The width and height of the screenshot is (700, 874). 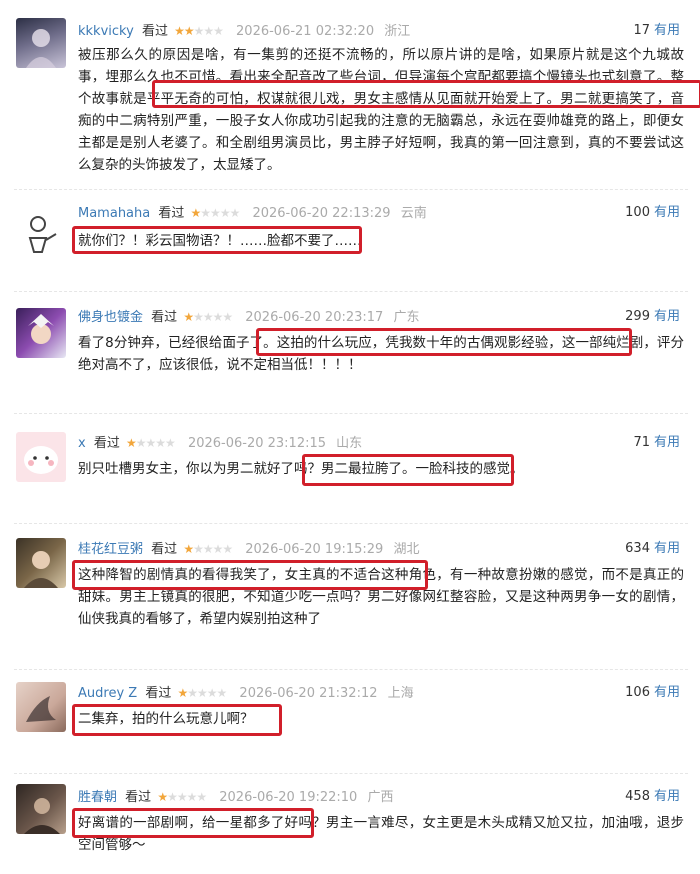 What do you see at coordinates (321, 213) in the screenshot?
I see `comment-time: 2026-06-20 22:13:29` at bounding box center [321, 213].